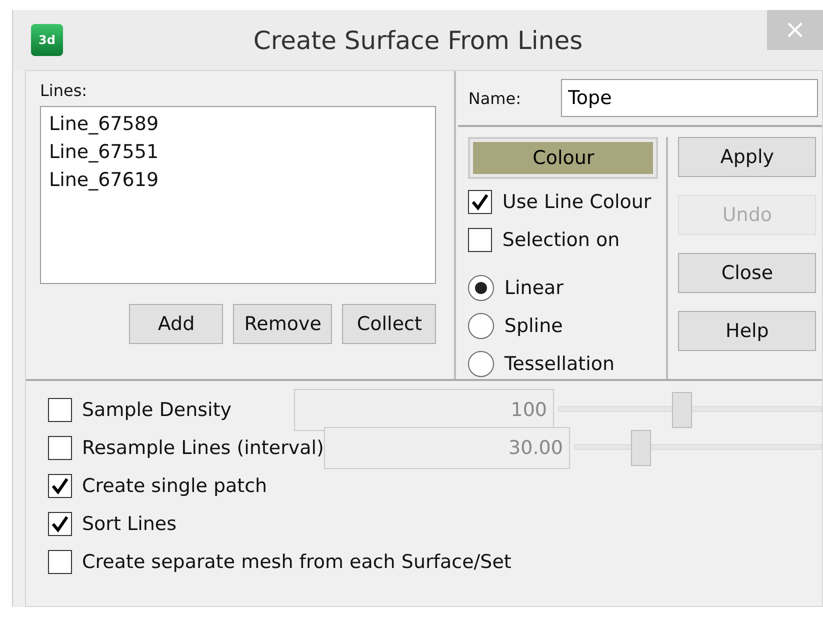  I want to click on name-label: Name:, so click(494, 98).